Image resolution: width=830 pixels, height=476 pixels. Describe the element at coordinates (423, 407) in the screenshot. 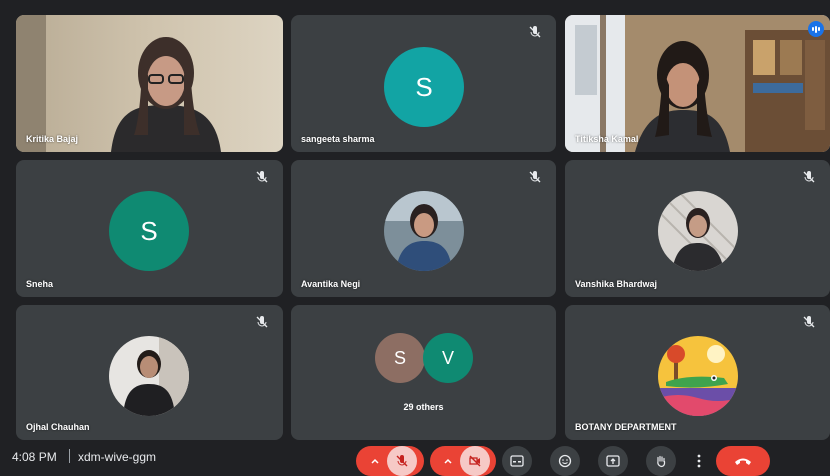

I see `others-count: 29 others` at that location.